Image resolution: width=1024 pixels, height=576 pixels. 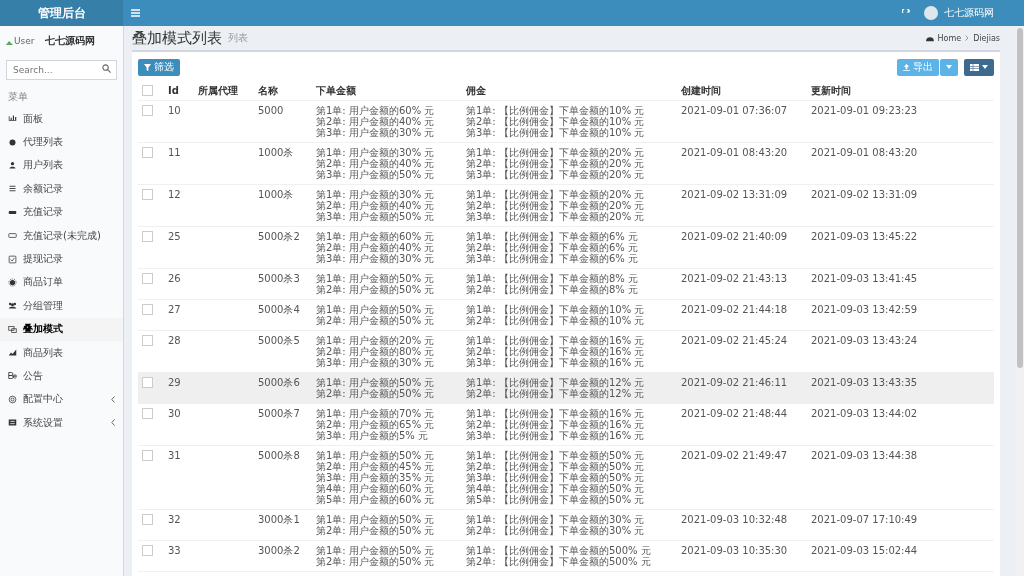 What do you see at coordinates (175, 153) in the screenshot?
I see `table-cell-text: 11` at bounding box center [175, 153].